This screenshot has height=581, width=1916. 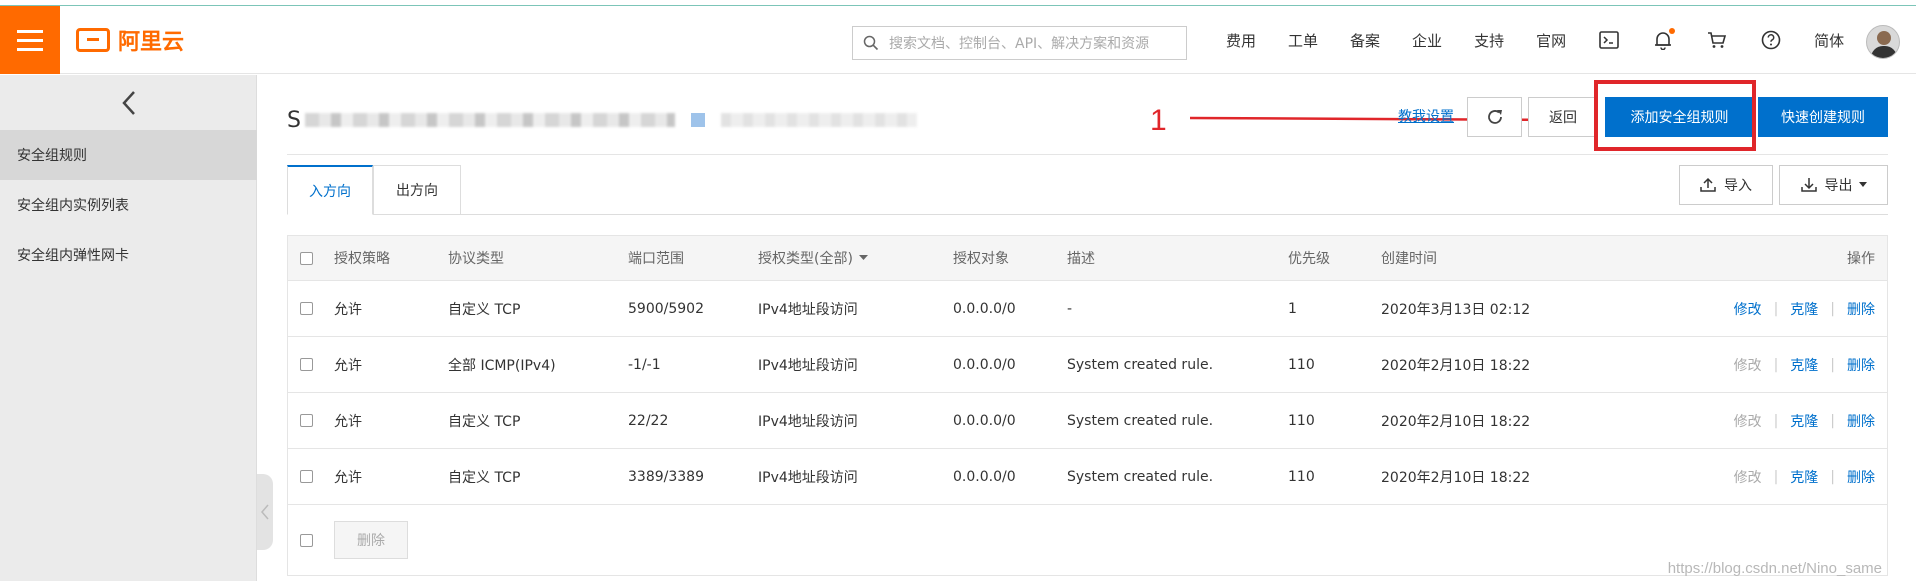 I want to click on col-actions: 操作, so click(x=1861, y=259).